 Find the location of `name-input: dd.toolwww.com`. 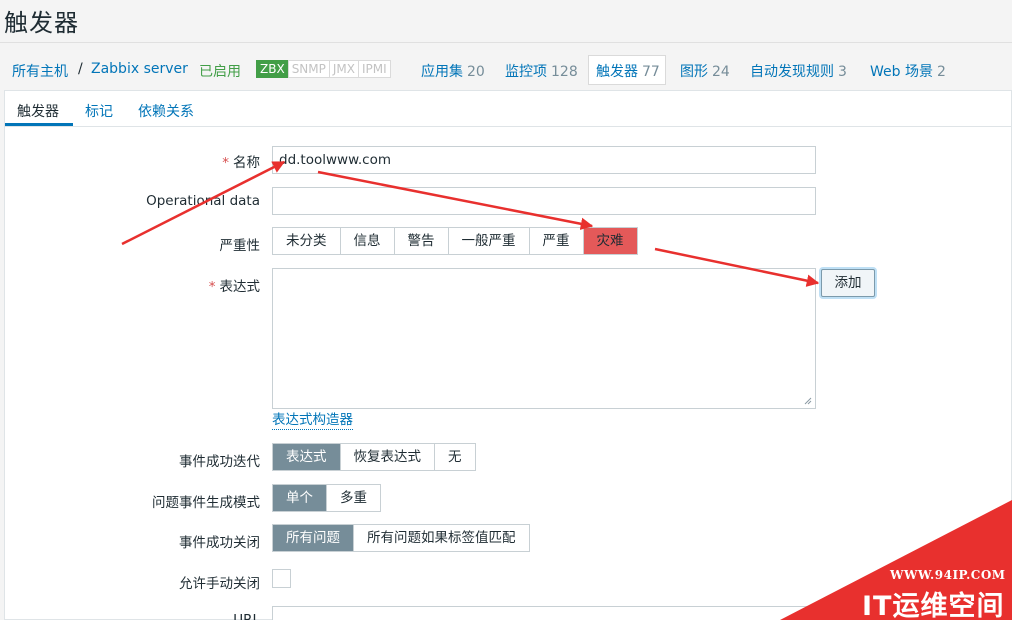

name-input: dd.toolwww.com is located at coordinates (544, 160).